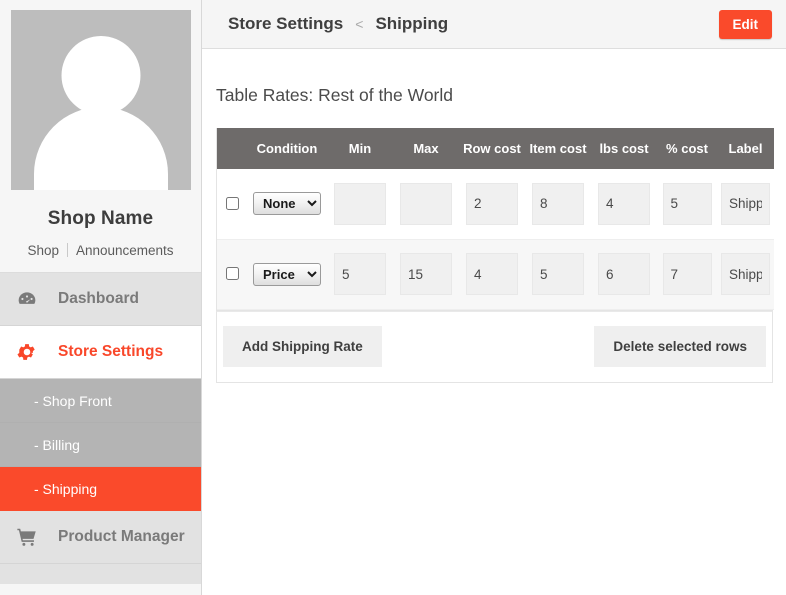 The image size is (786, 595). What do you see at coordinates (687, 148) in the screenshot?
I see `column-header-pct-cost: % cost` at bounding box center [687, 148].